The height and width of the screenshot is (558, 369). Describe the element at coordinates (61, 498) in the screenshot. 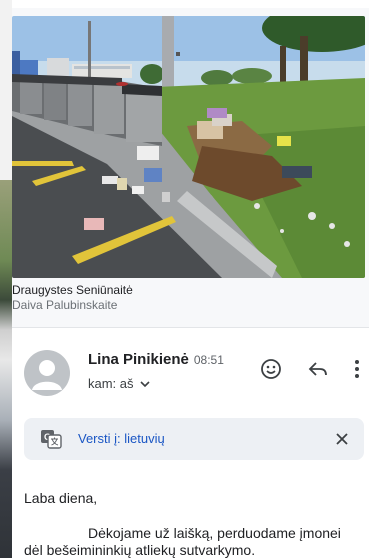

I see `email-greeting: Laba diena,` at that location.